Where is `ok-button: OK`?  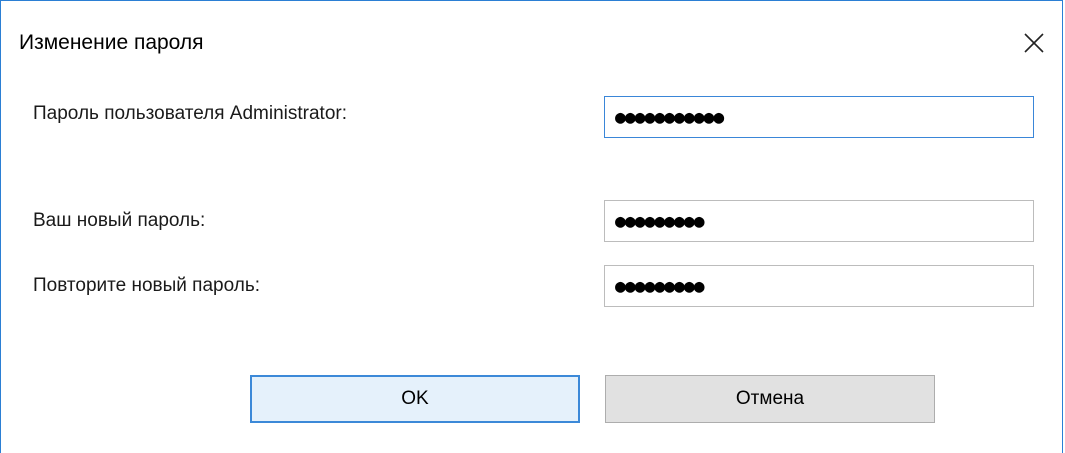 ok-button: OK is located at coordinates (415, 399).